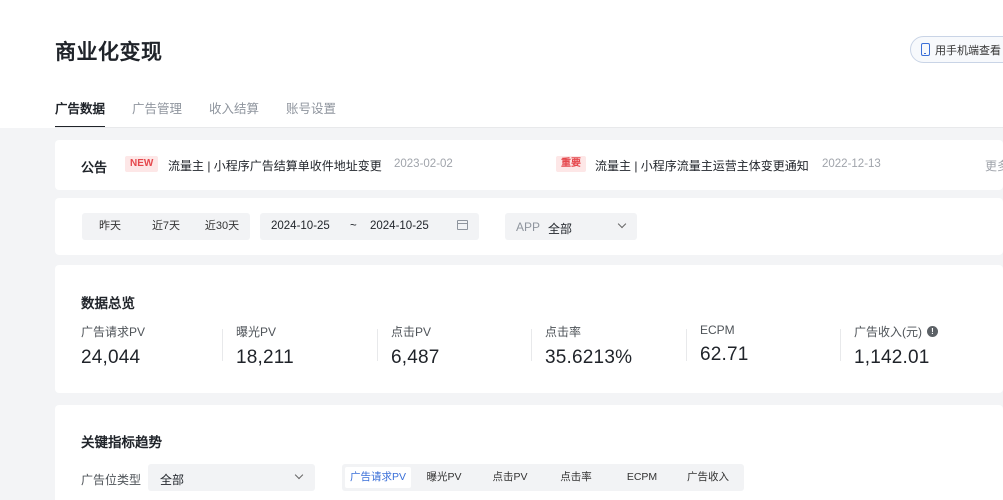 The height and width of the screenshot is (500, 1003). What do you see at coordinates (892, 357) in the screenshot?
I see `metric-value: 1,142.01` at bounding box center [892, 357].